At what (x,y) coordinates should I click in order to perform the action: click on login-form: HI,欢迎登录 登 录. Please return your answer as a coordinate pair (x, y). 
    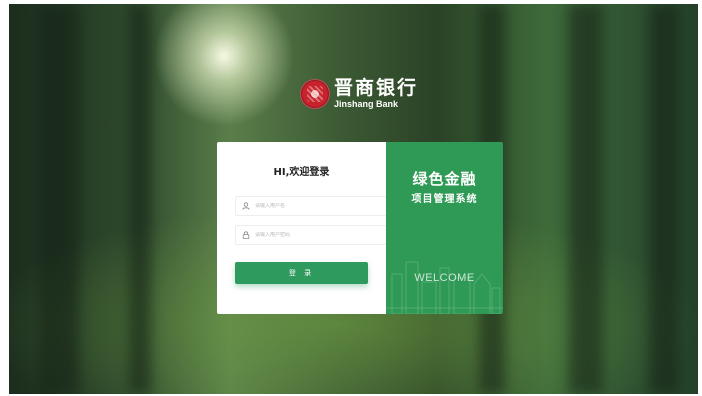
    Looking at the image, I should click on (302, 228).